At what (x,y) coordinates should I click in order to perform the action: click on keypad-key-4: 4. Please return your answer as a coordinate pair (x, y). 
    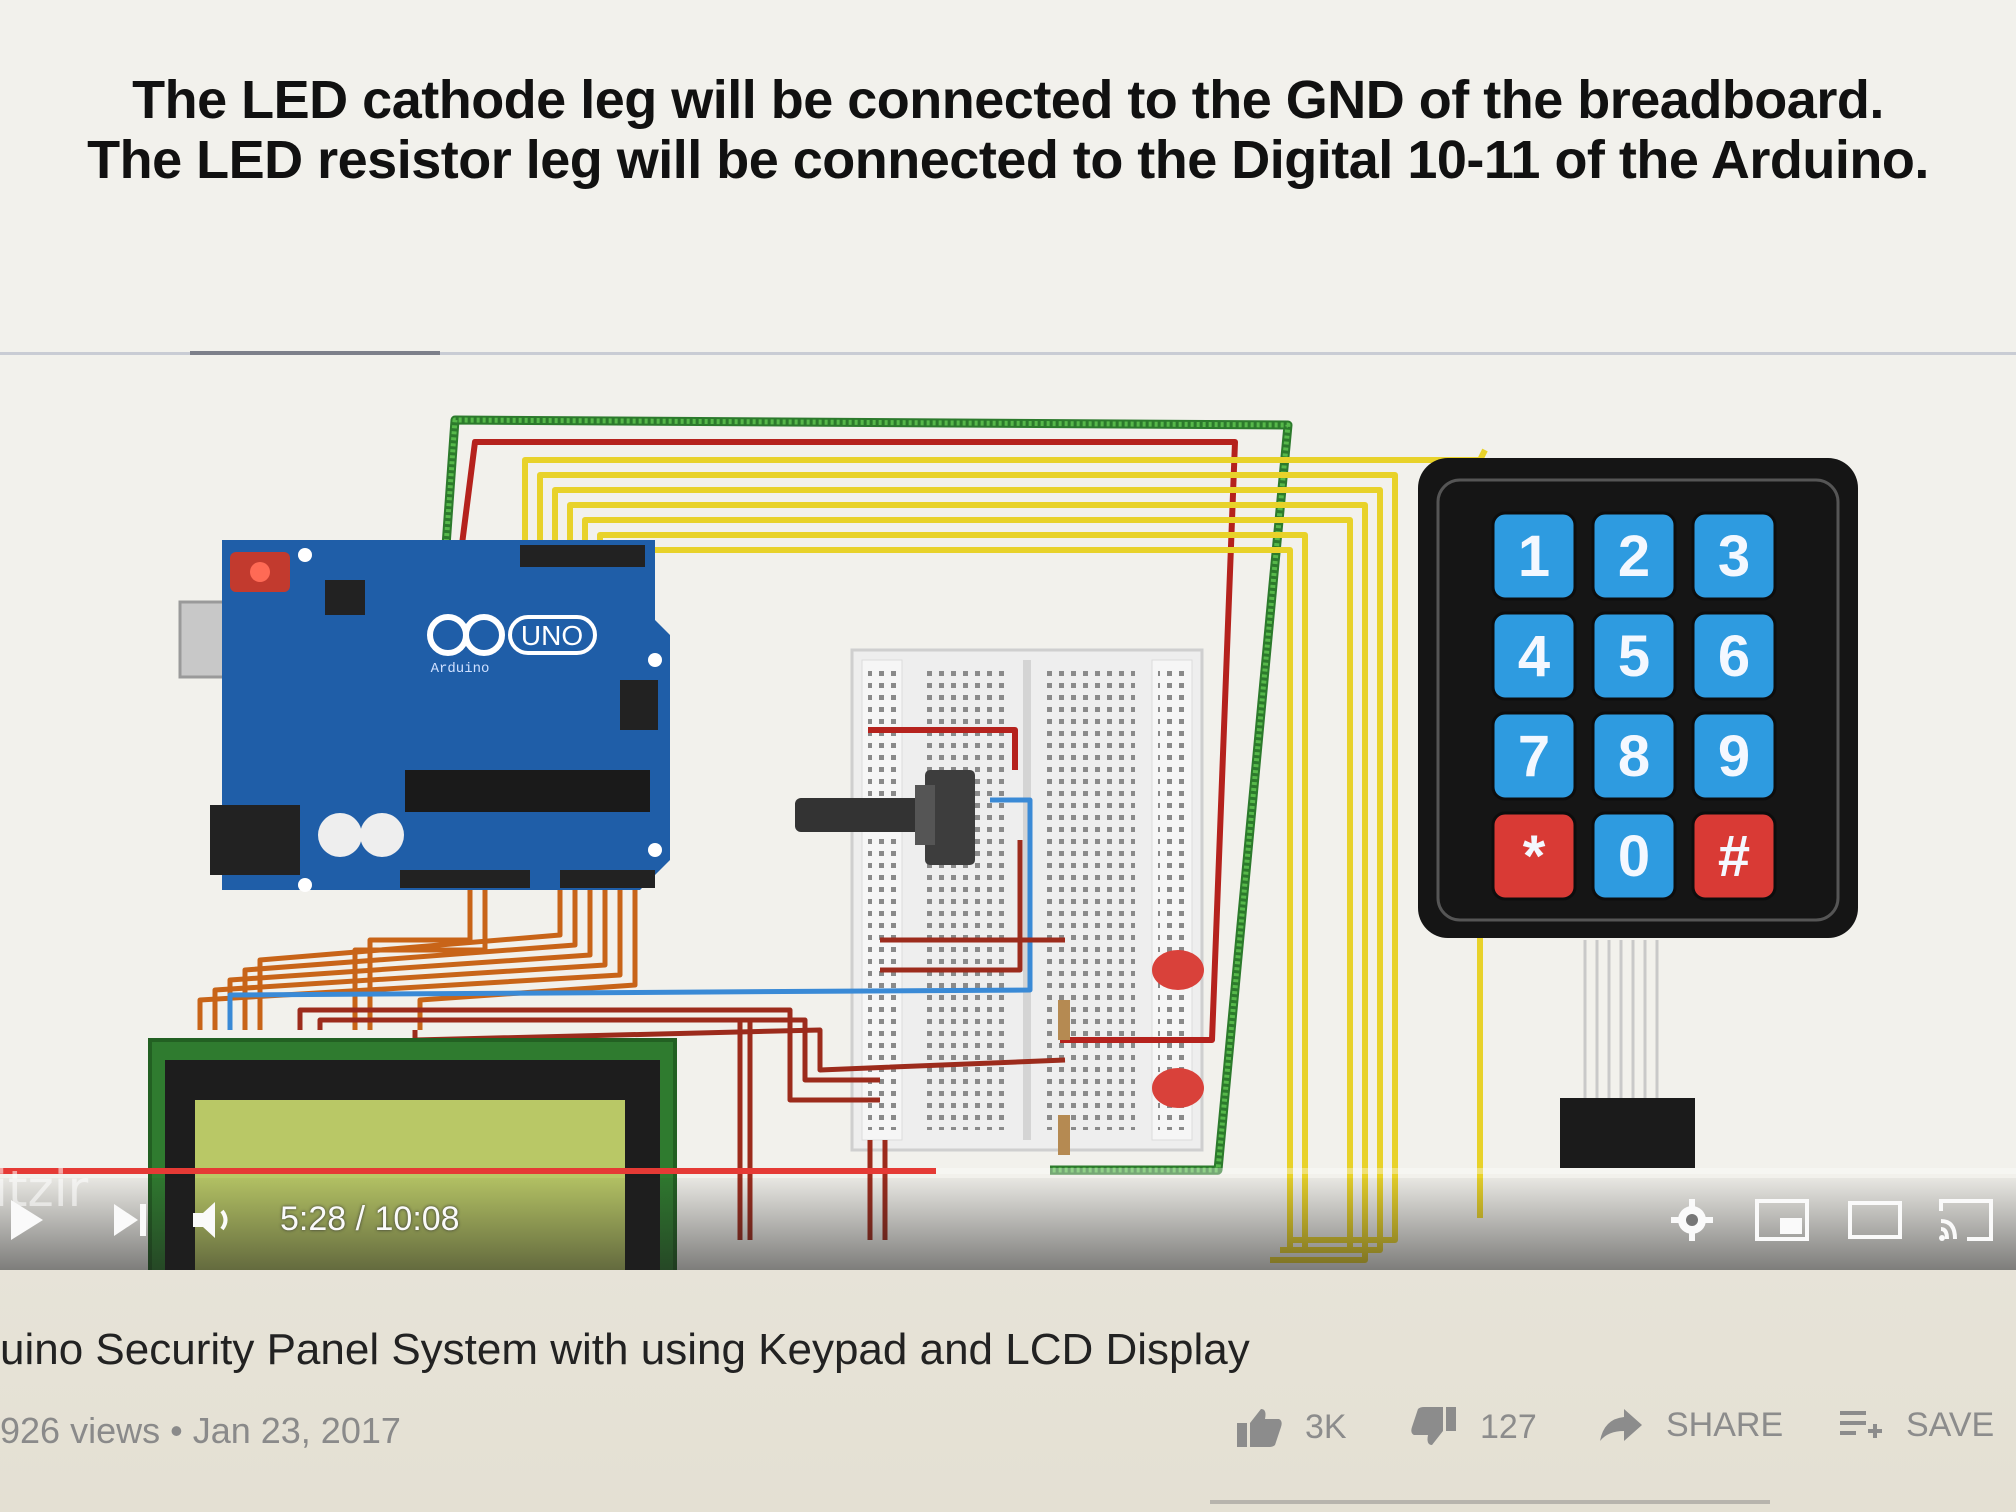
    Looking at the image, I should click on (1534, 656).